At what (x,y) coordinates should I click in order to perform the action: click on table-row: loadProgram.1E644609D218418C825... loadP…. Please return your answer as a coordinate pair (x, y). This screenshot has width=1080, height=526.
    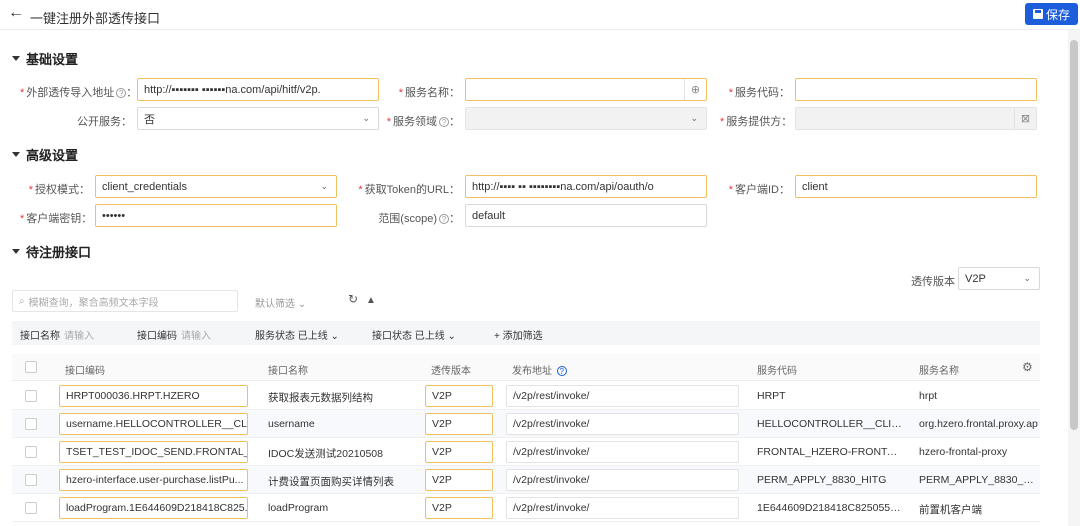
    Looking at the image, I should click on (526, 508).